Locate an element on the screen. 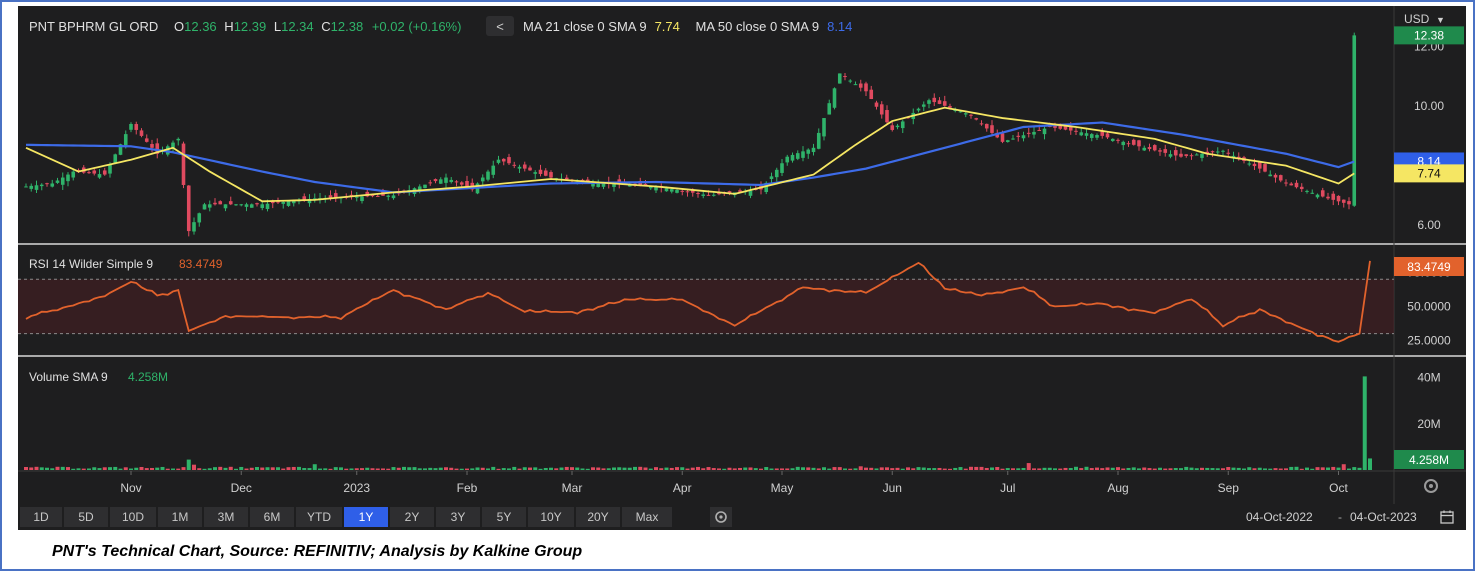 This screenshot has width=1475, height=571. range-button-20y: 20Y is located at coordinates (598, 517).